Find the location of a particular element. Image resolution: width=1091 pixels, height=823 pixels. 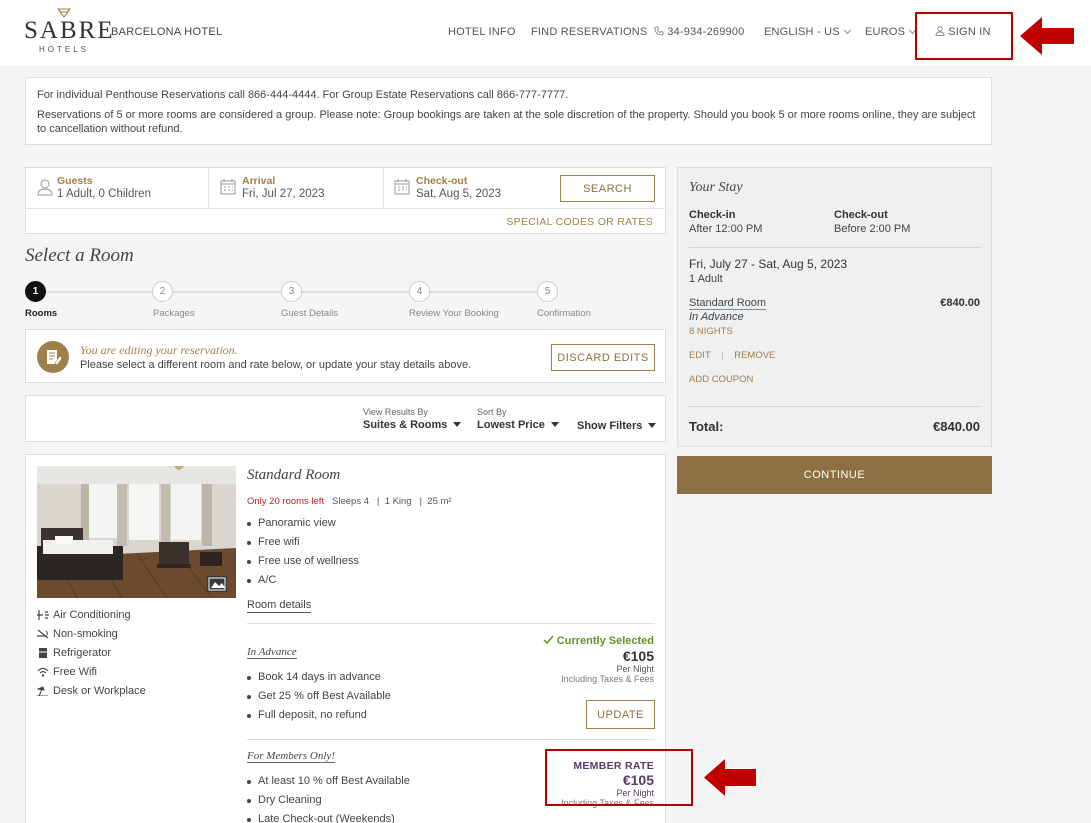

rate-name-members: For Members Only! is located at coordinates (291, 756).